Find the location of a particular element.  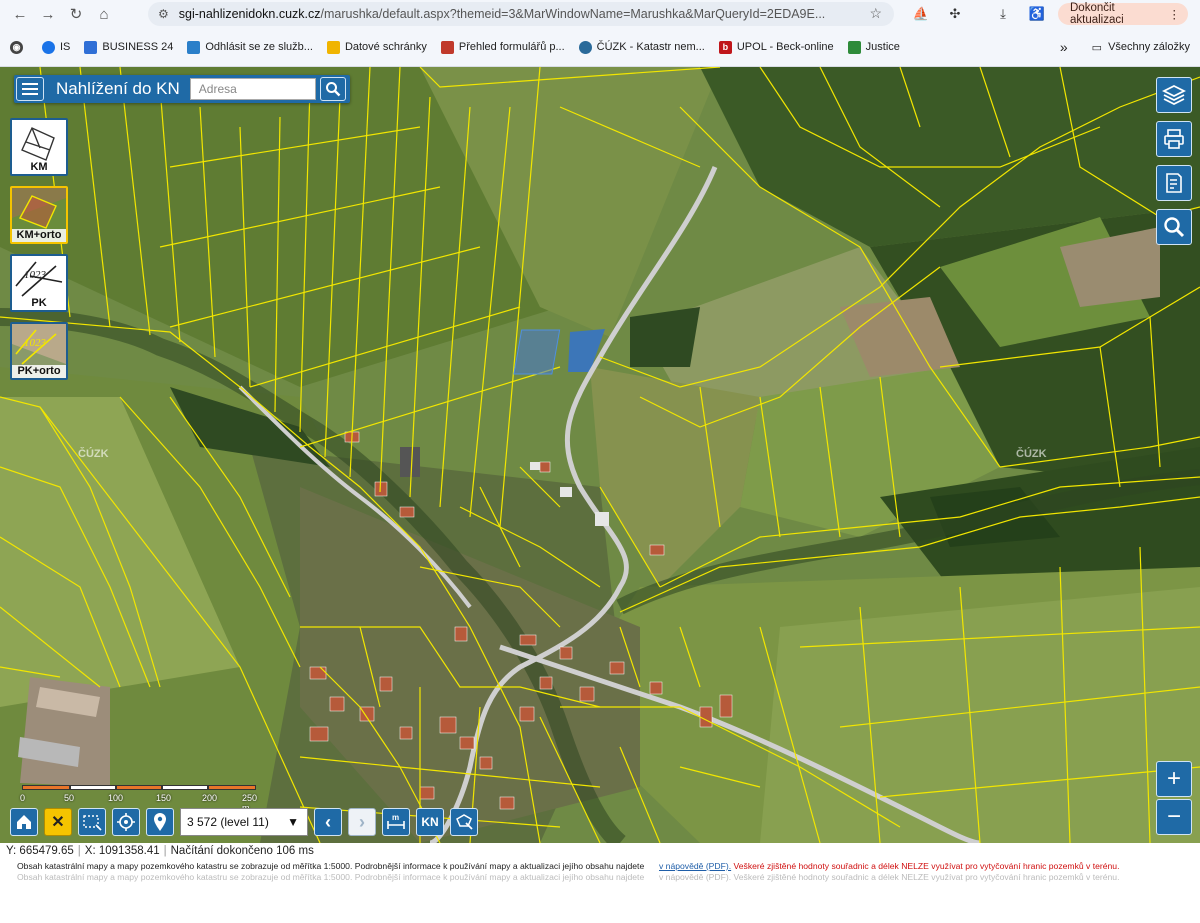

scale-label: 200 is located at coordinates (210, 798).